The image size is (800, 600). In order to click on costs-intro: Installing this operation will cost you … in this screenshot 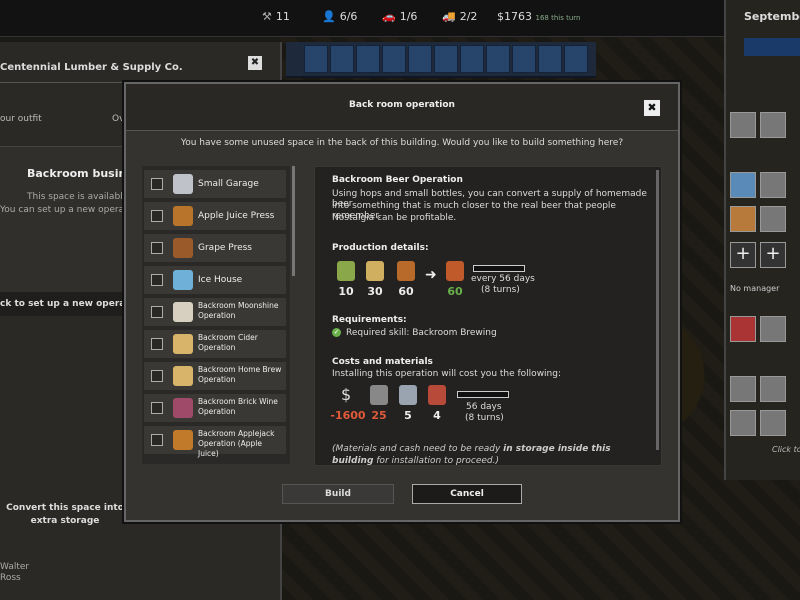, I will do `click(447, 374)`.